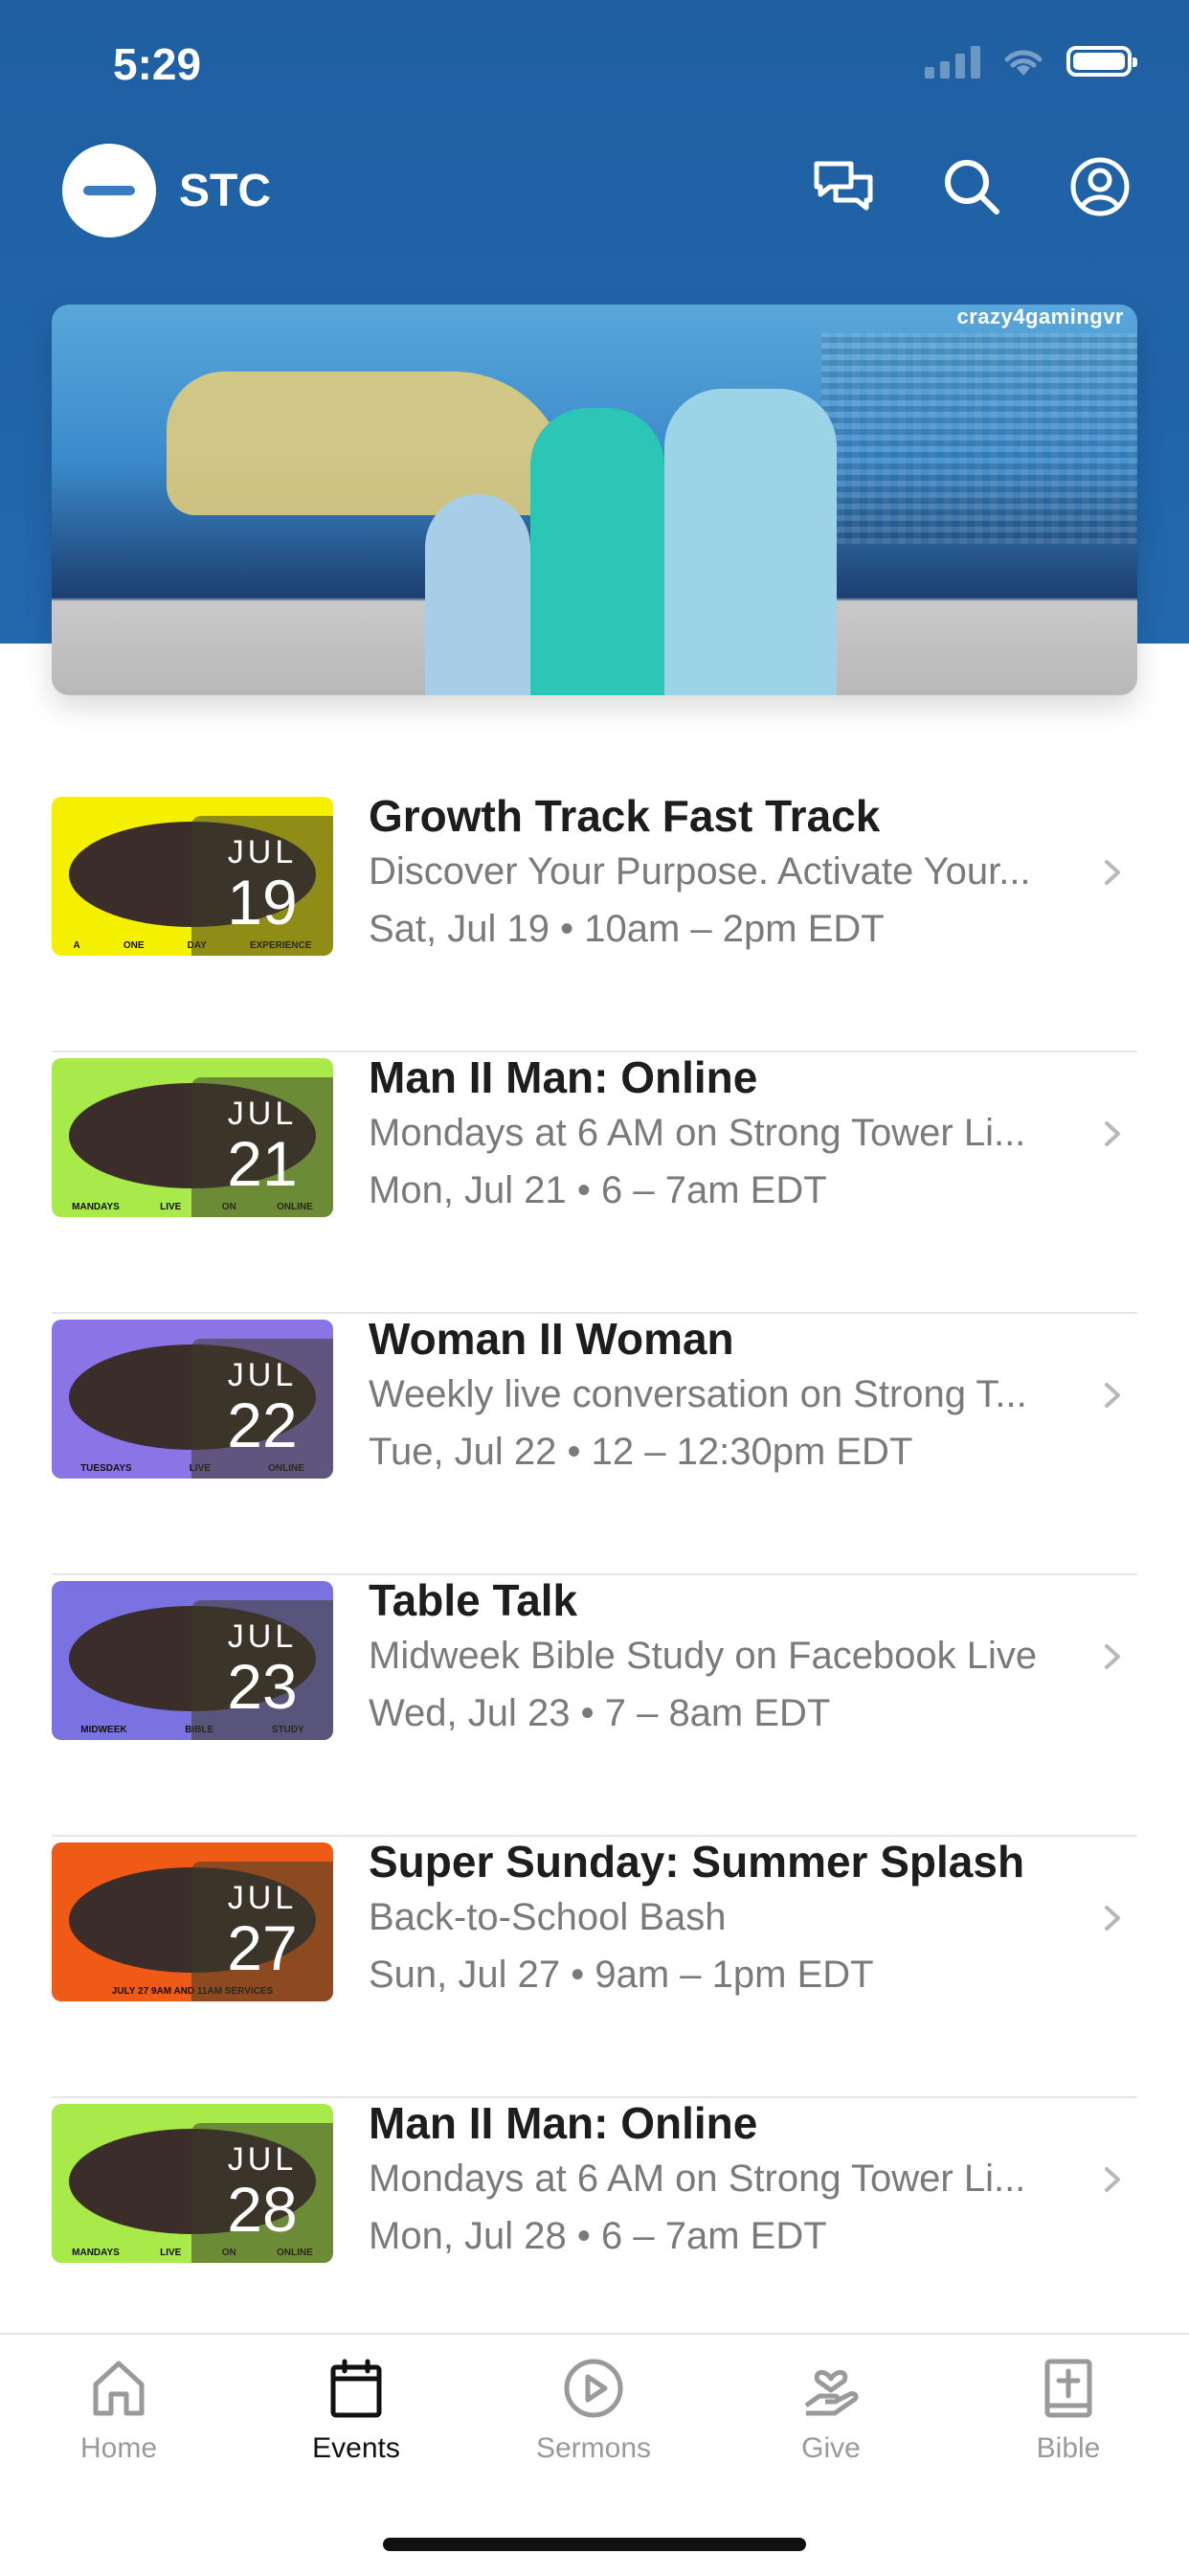 The height and width of the screenshot is (2576, 1189). I want to click on app-logo, so click(109, 190).